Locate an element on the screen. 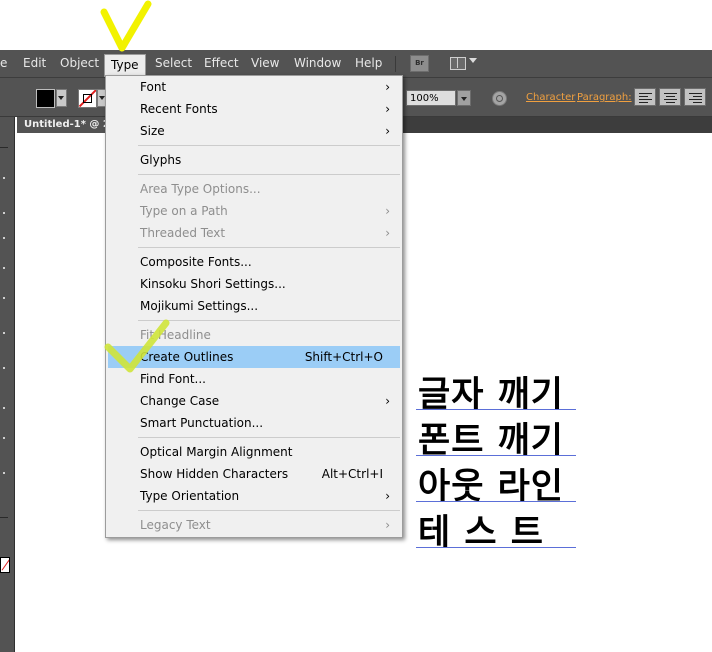  menu-type: Type is located at coordinates (125, 65).